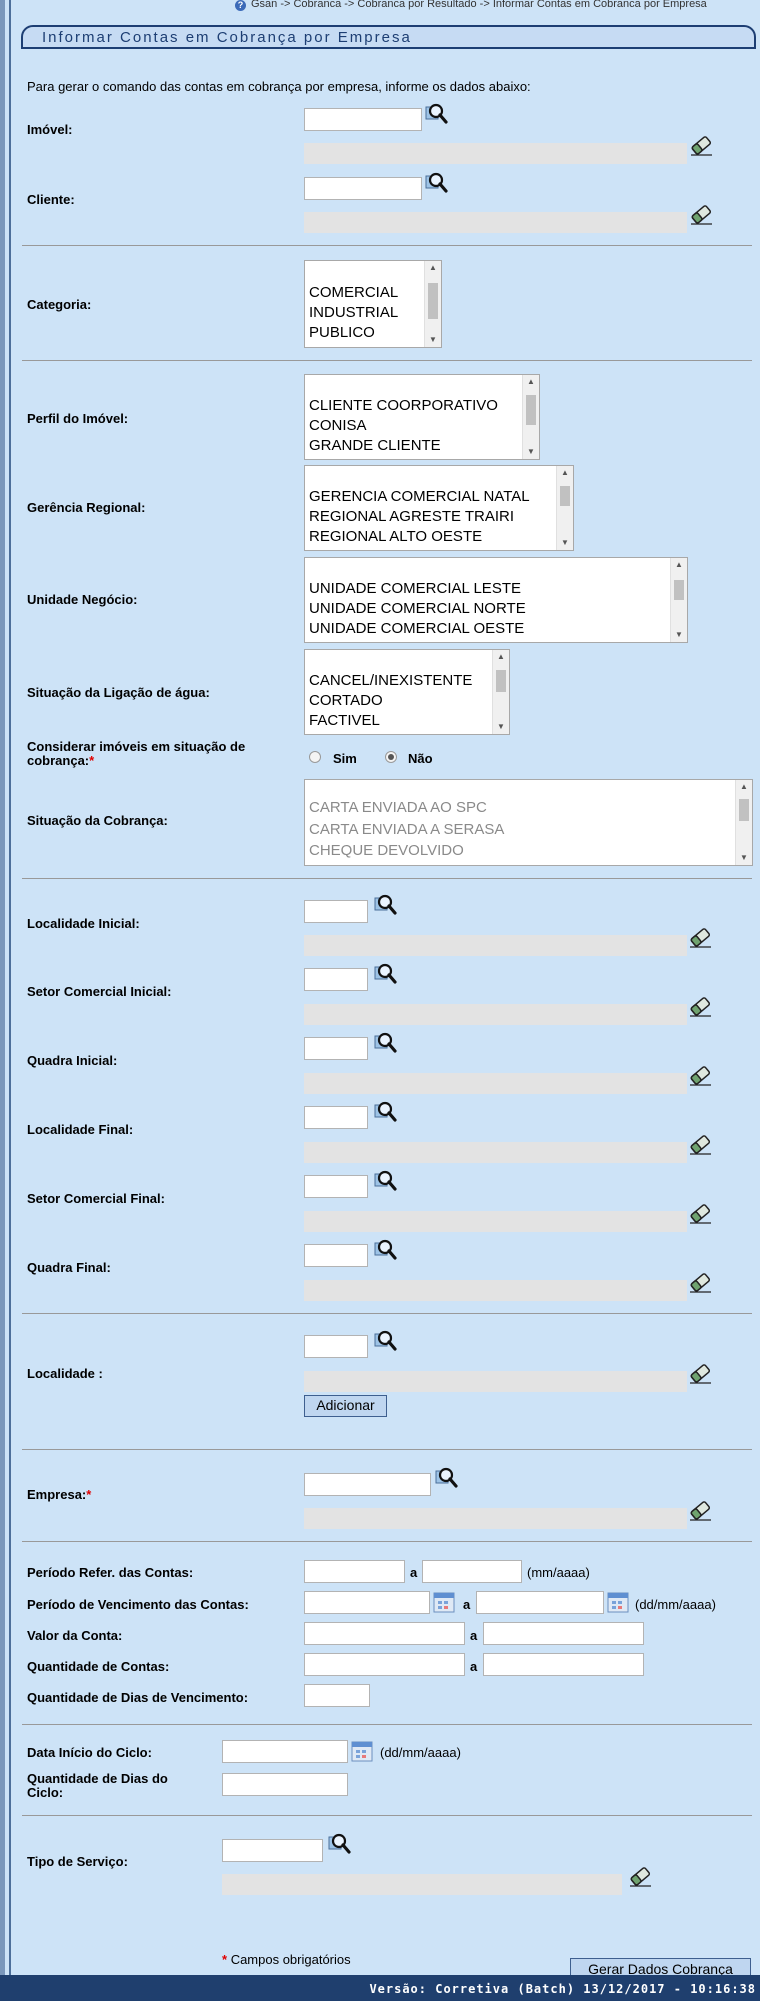 The width and height of the screenshot is (760, 2001). I want to click on unidade-label: Unidade Negócio:, so click(82, 599).